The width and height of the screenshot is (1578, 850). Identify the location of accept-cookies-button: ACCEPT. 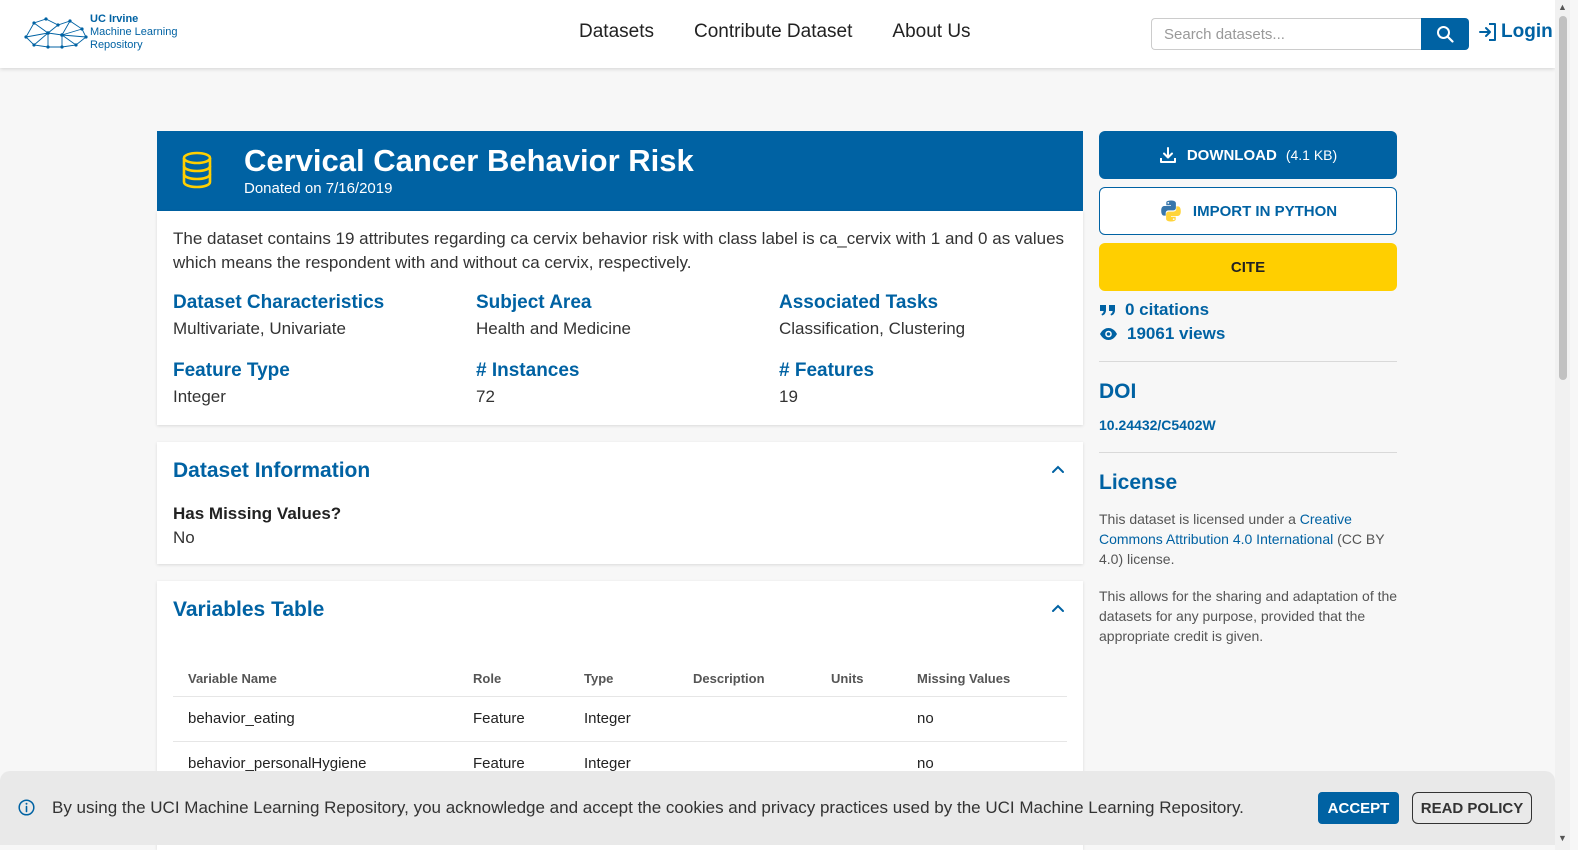
(1358, 808).